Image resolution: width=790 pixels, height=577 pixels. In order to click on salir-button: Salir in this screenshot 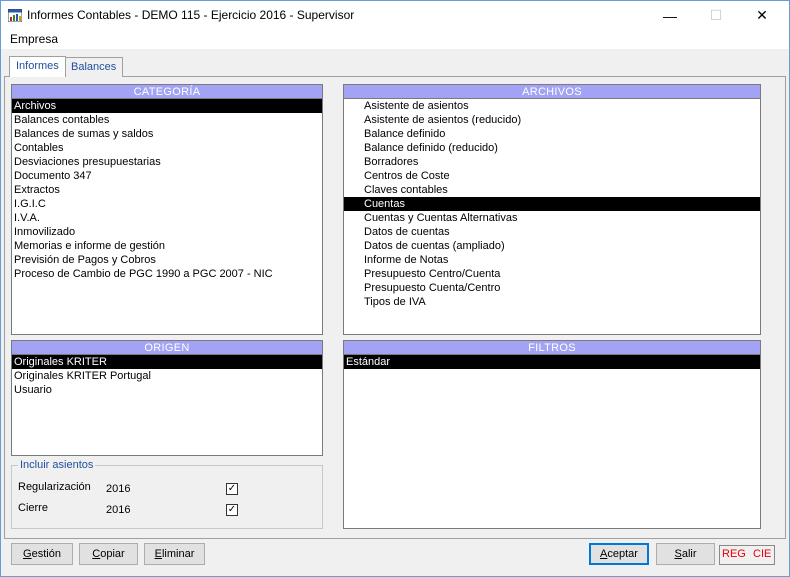, I will do `click(685, 554)`.